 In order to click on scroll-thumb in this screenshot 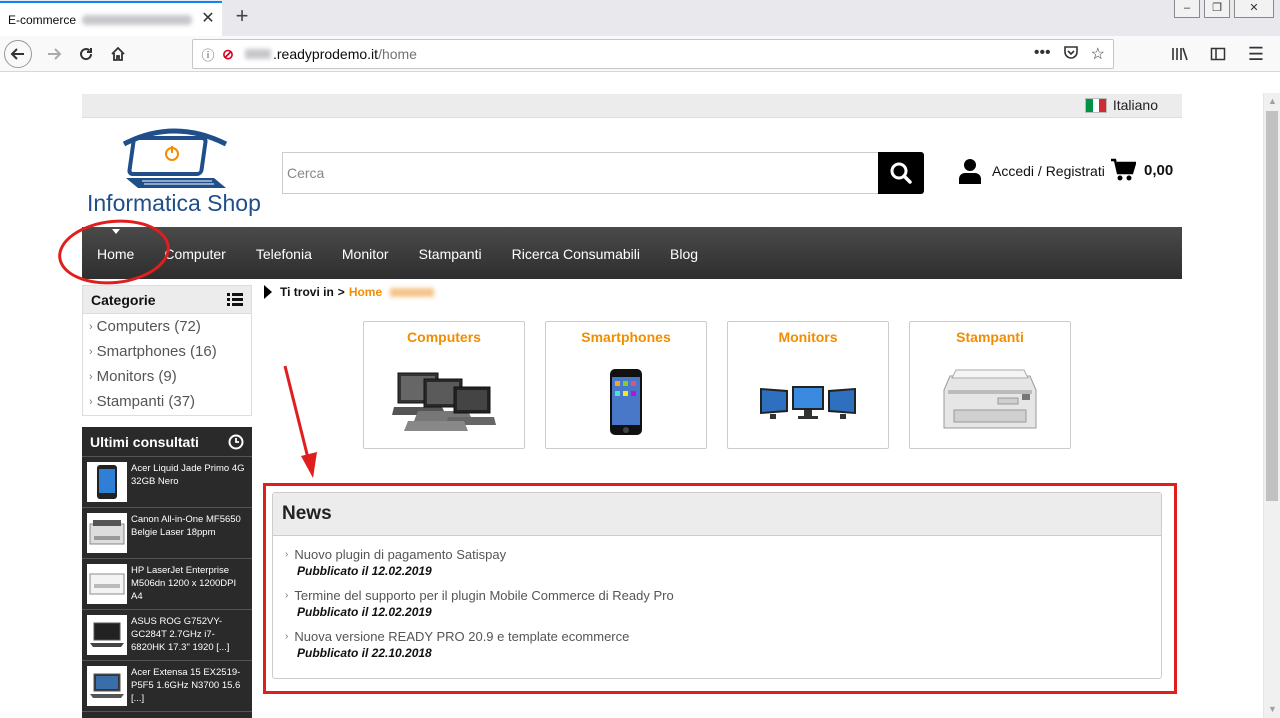, I will do `click(1272, 306)`.